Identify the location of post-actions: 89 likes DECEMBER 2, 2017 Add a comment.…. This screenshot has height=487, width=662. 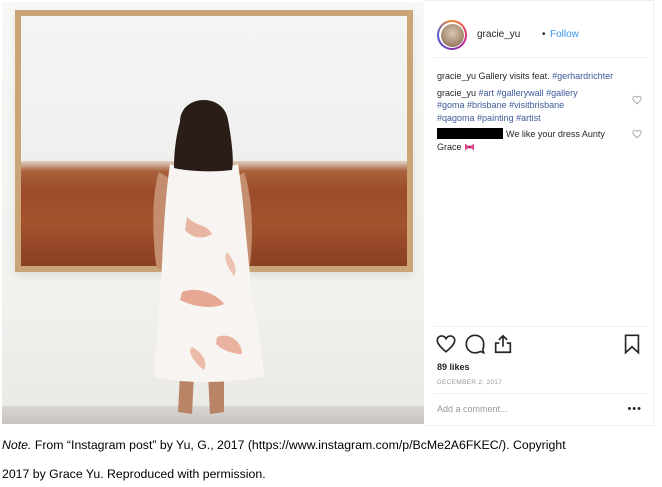
(540, 374).